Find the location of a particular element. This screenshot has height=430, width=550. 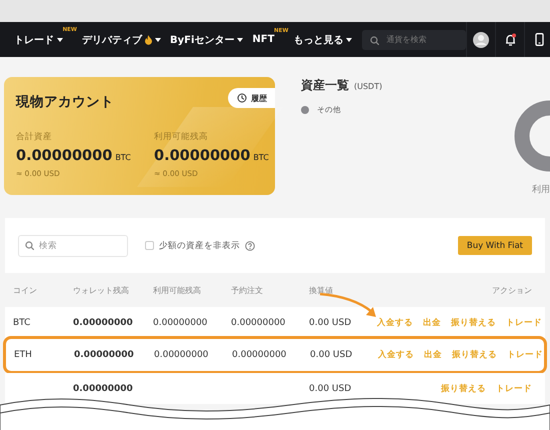

column-header: コイン is located at coordinates (25, 290).